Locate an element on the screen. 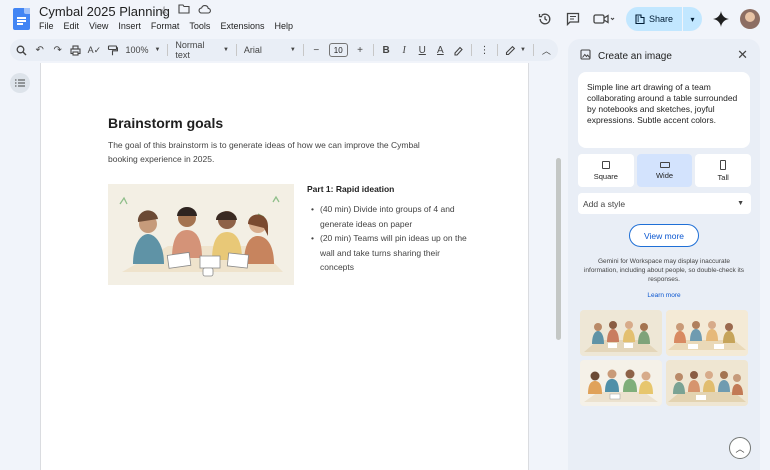 The height and width of the screenshot is (470, 770). share-label: Share is located at coordinates (660, 19).